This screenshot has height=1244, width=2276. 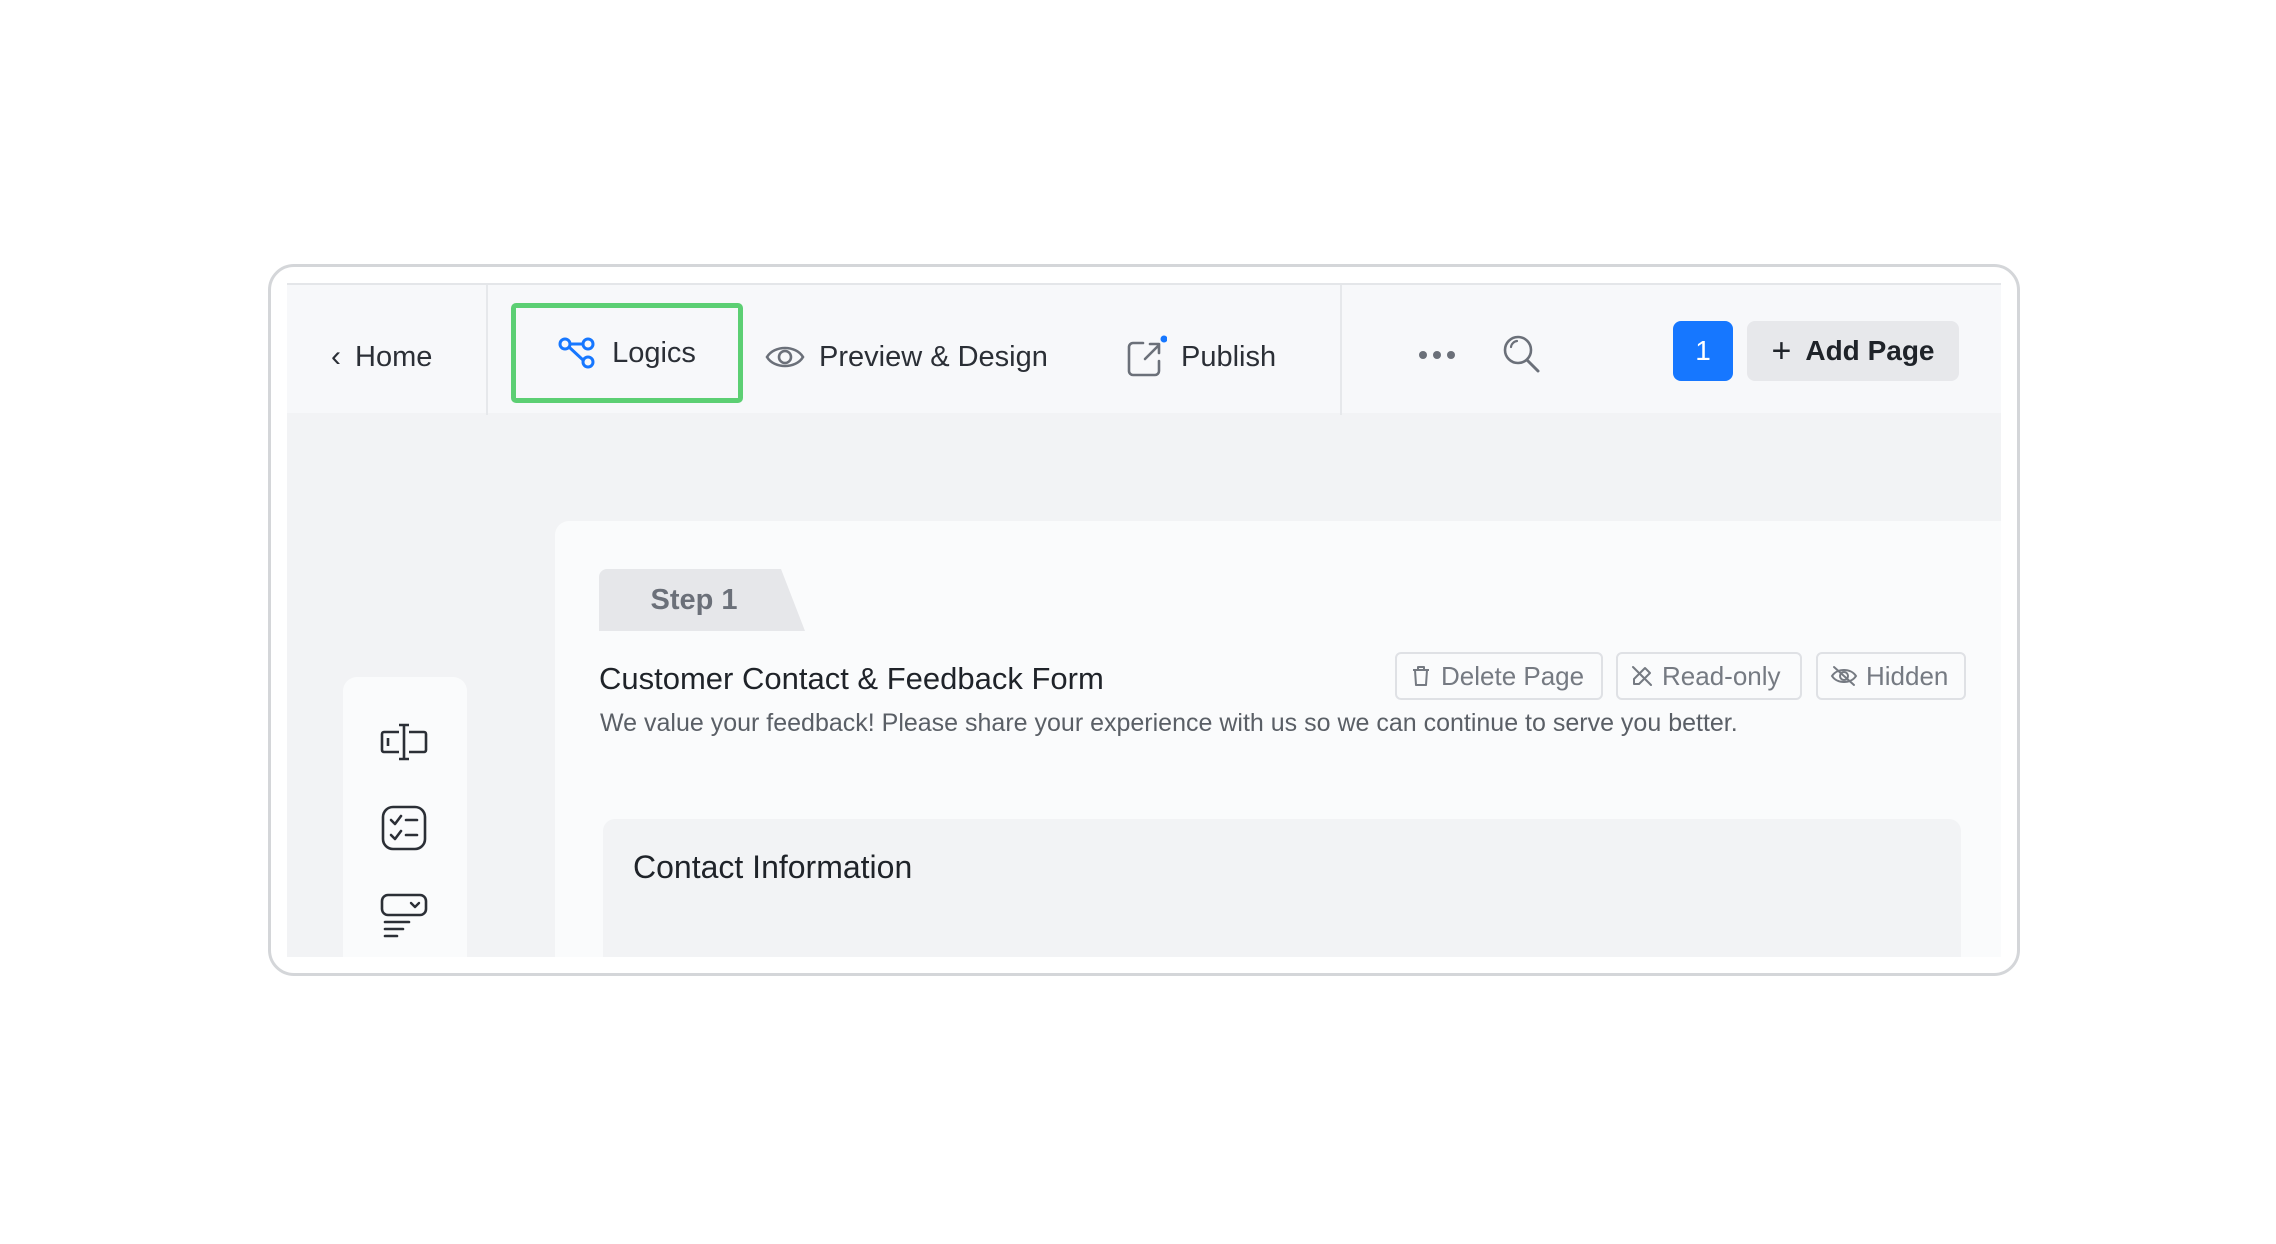 I want to click on contact-section: Contact Information, so click(x=1282, y=888).